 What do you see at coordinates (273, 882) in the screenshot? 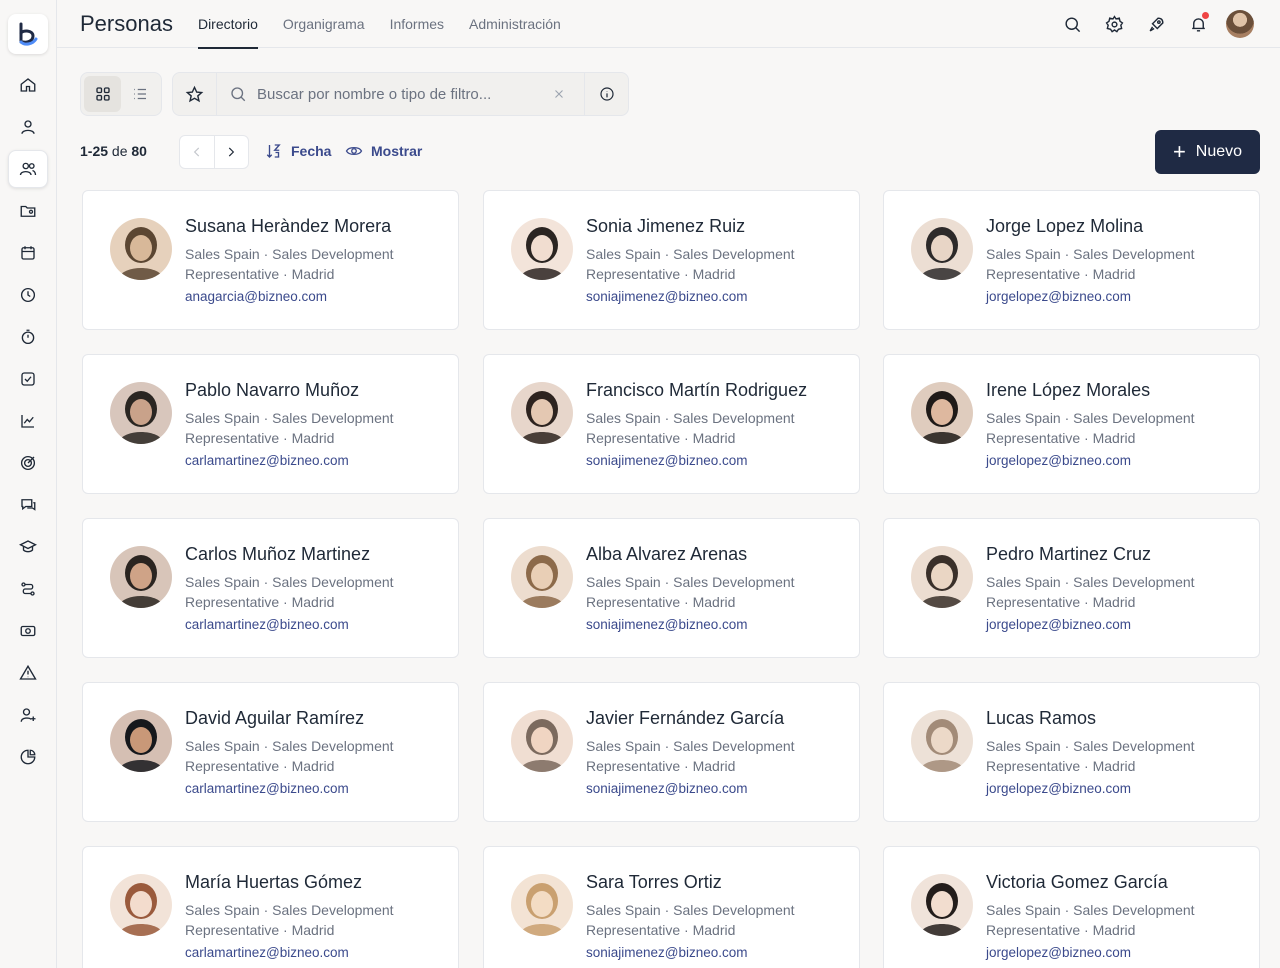
I see `person-name: María Huertas Gómez` at bounding box center [273, 882].